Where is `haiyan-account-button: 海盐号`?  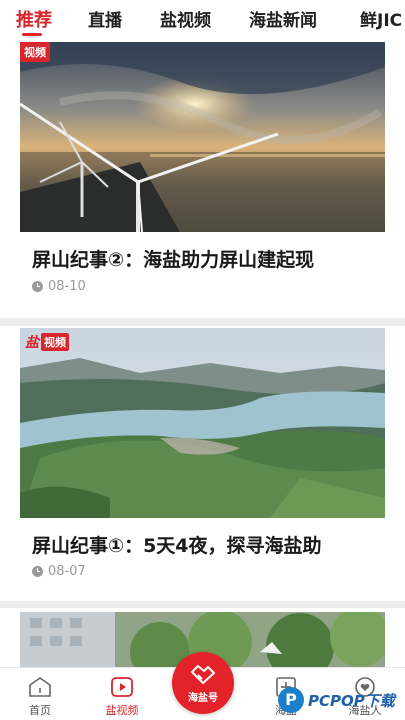
haiyan-account-button: 海盐号 is located at coordinates (203, 683).